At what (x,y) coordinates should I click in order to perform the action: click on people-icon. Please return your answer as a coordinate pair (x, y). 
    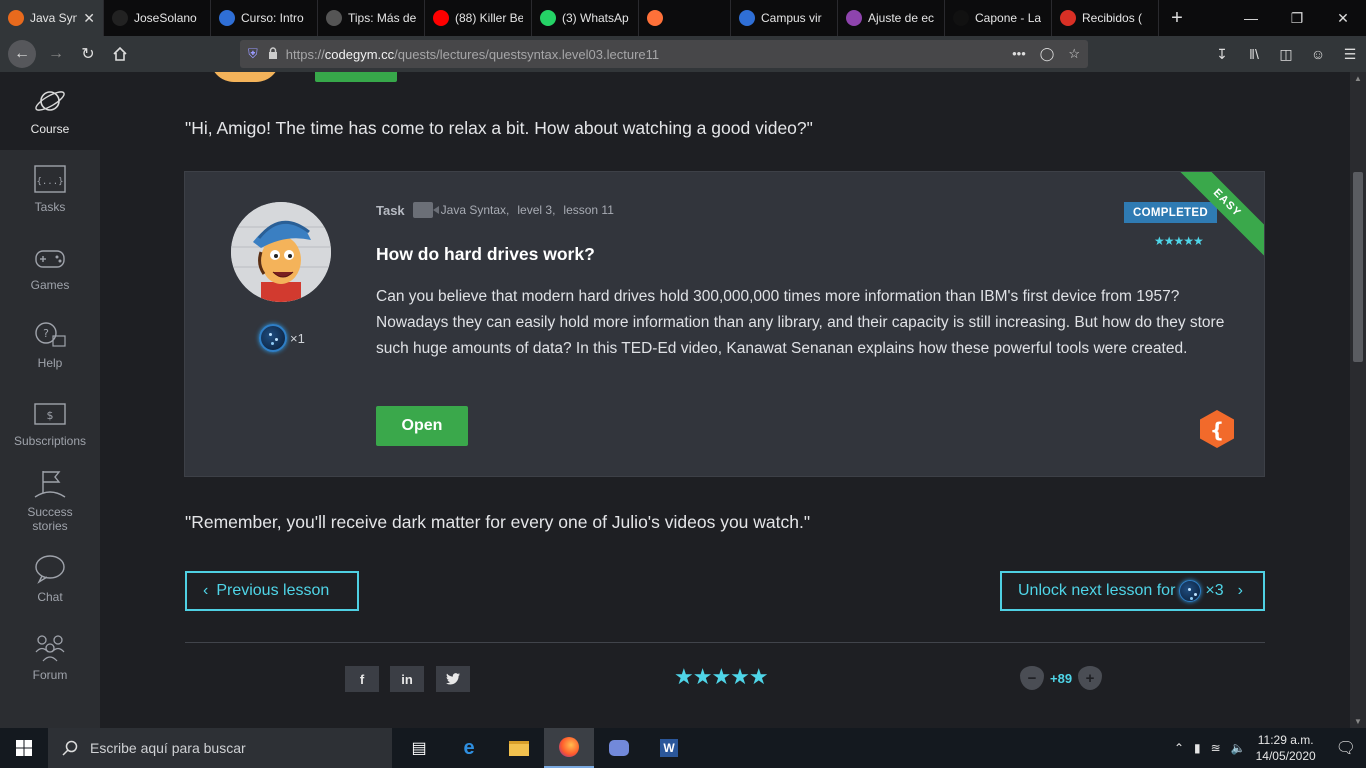
    Looking at the image, I should click on (50, 647).